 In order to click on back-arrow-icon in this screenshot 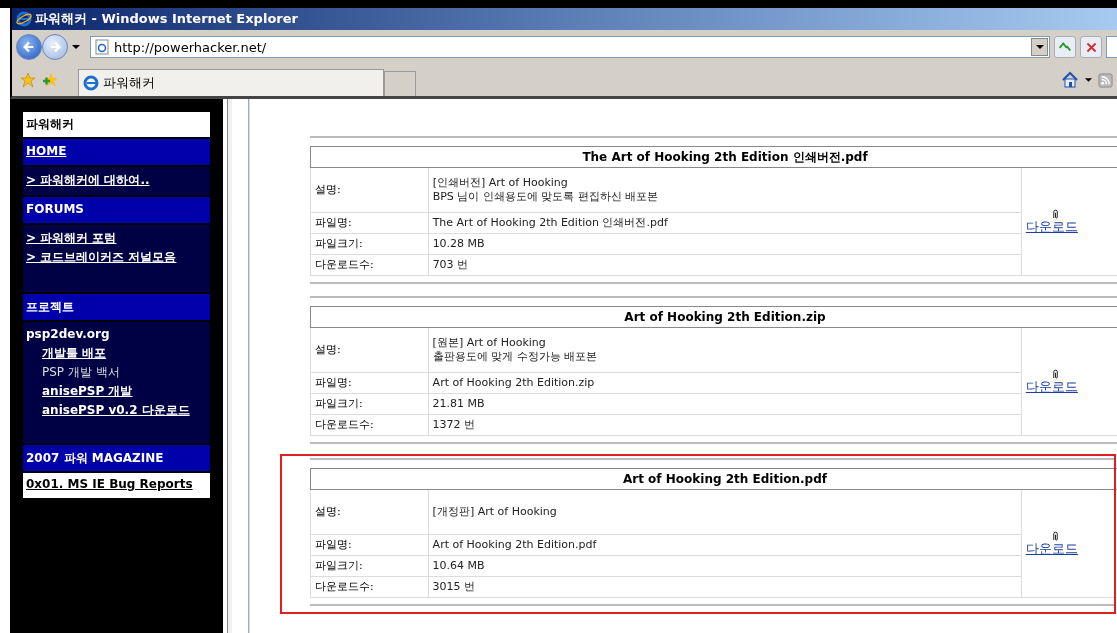, I will do `click(29, 47)`.